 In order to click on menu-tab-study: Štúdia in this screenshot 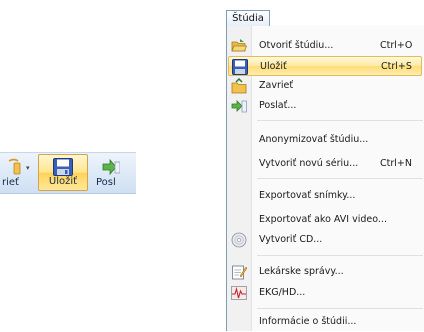, I will do `click(248, 18)`.